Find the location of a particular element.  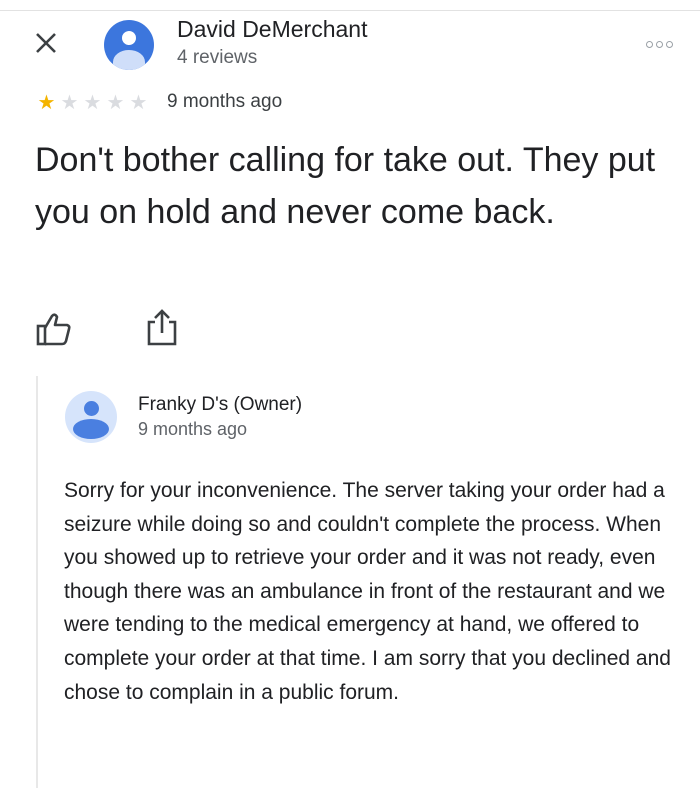

reviewer-review-count: 4 reviews is located at coordinates (217, 57).